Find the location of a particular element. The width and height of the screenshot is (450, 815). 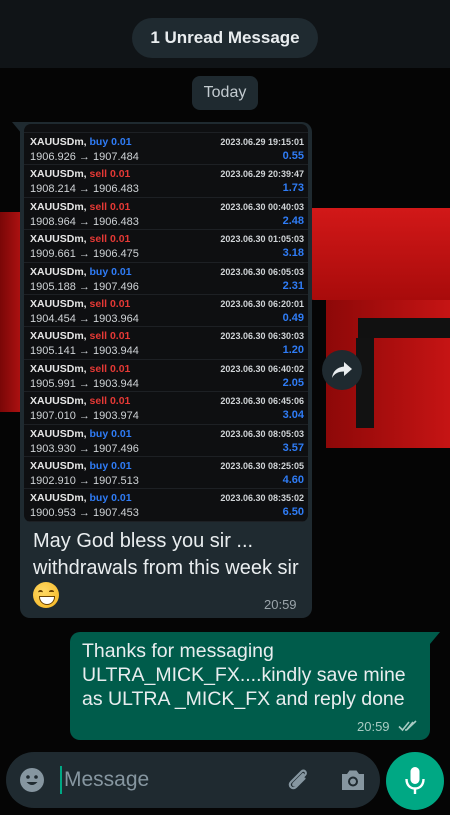

trade-date: 2023.06.30 06:20:01 is located at coordinates (262, 303).